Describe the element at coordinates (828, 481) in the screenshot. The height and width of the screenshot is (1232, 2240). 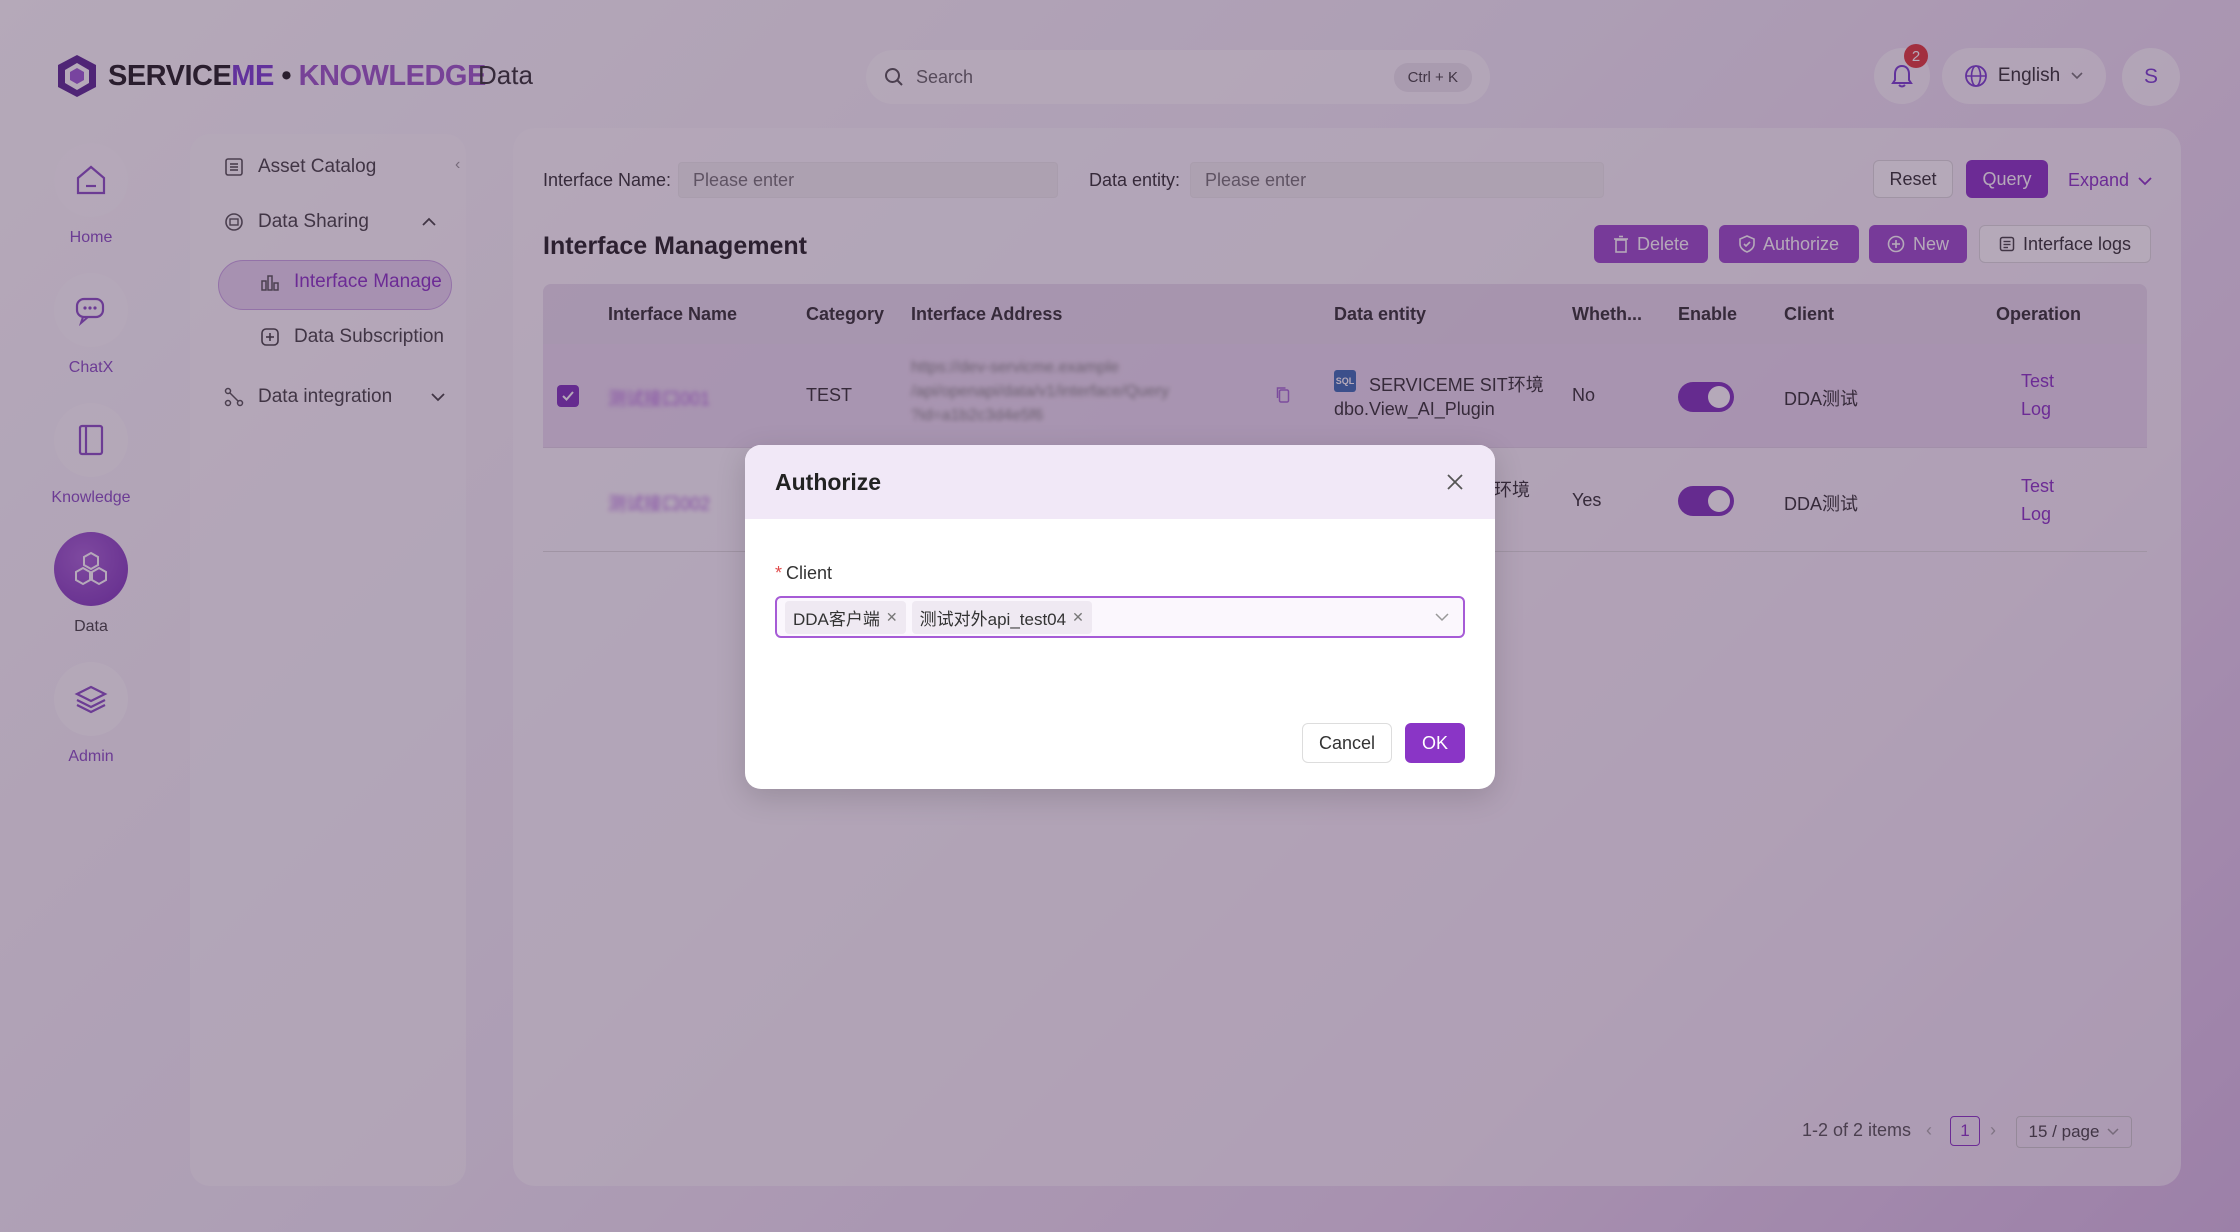
I see `dialog-title: Authorize` at that location.